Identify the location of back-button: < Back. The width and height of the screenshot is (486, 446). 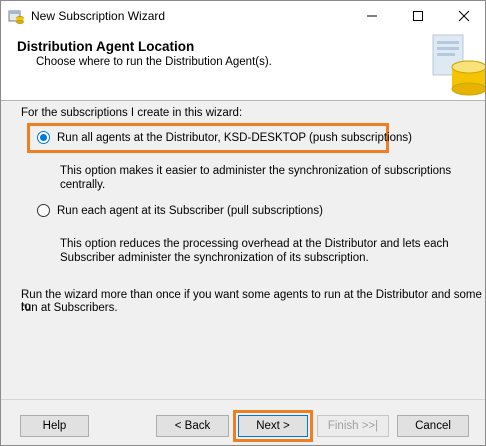
(192, 426).